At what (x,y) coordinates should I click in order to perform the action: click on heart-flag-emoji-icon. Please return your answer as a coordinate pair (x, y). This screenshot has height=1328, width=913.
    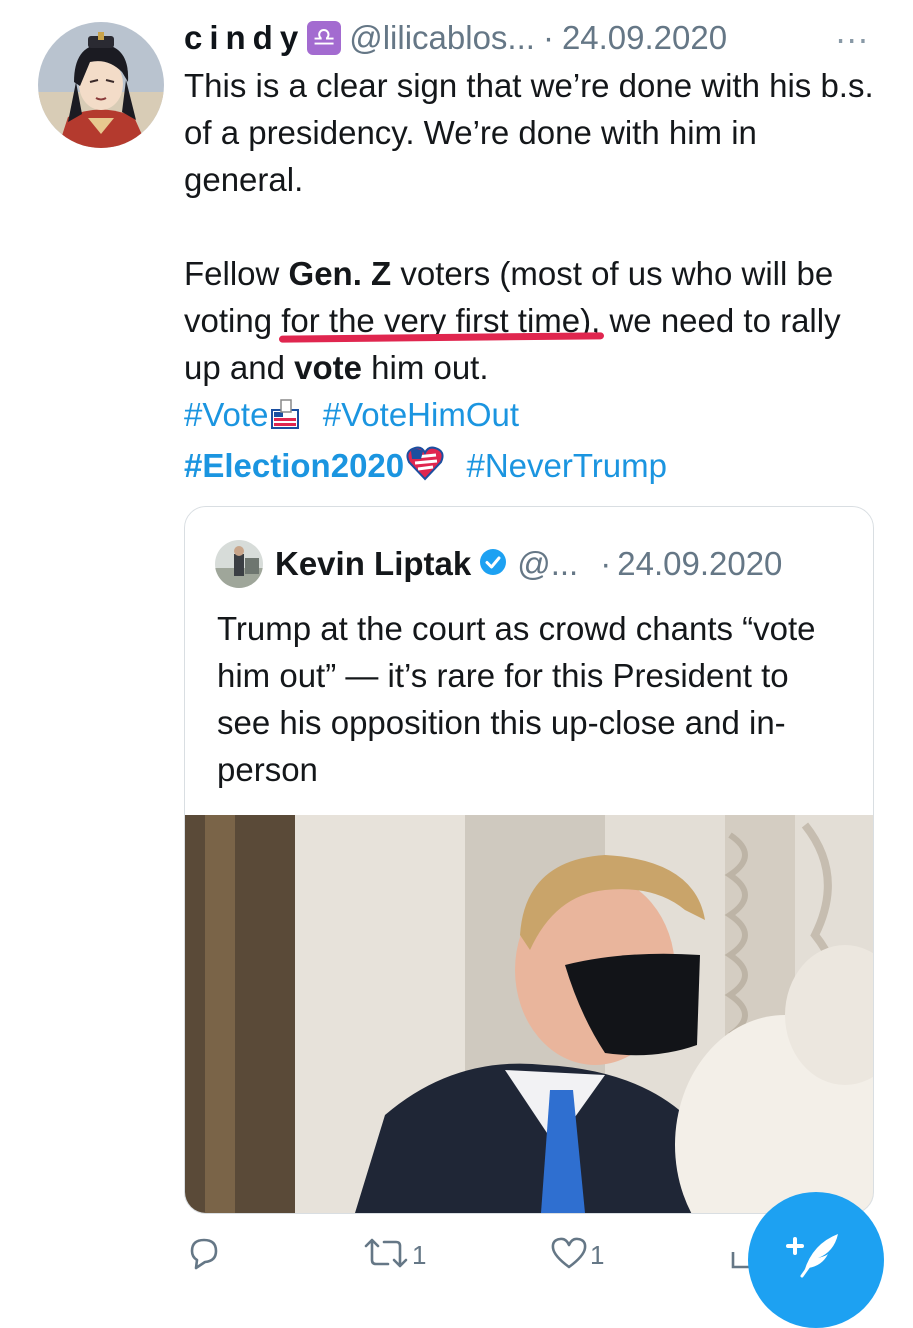
    Looking at the image, I should click on (425, 469).